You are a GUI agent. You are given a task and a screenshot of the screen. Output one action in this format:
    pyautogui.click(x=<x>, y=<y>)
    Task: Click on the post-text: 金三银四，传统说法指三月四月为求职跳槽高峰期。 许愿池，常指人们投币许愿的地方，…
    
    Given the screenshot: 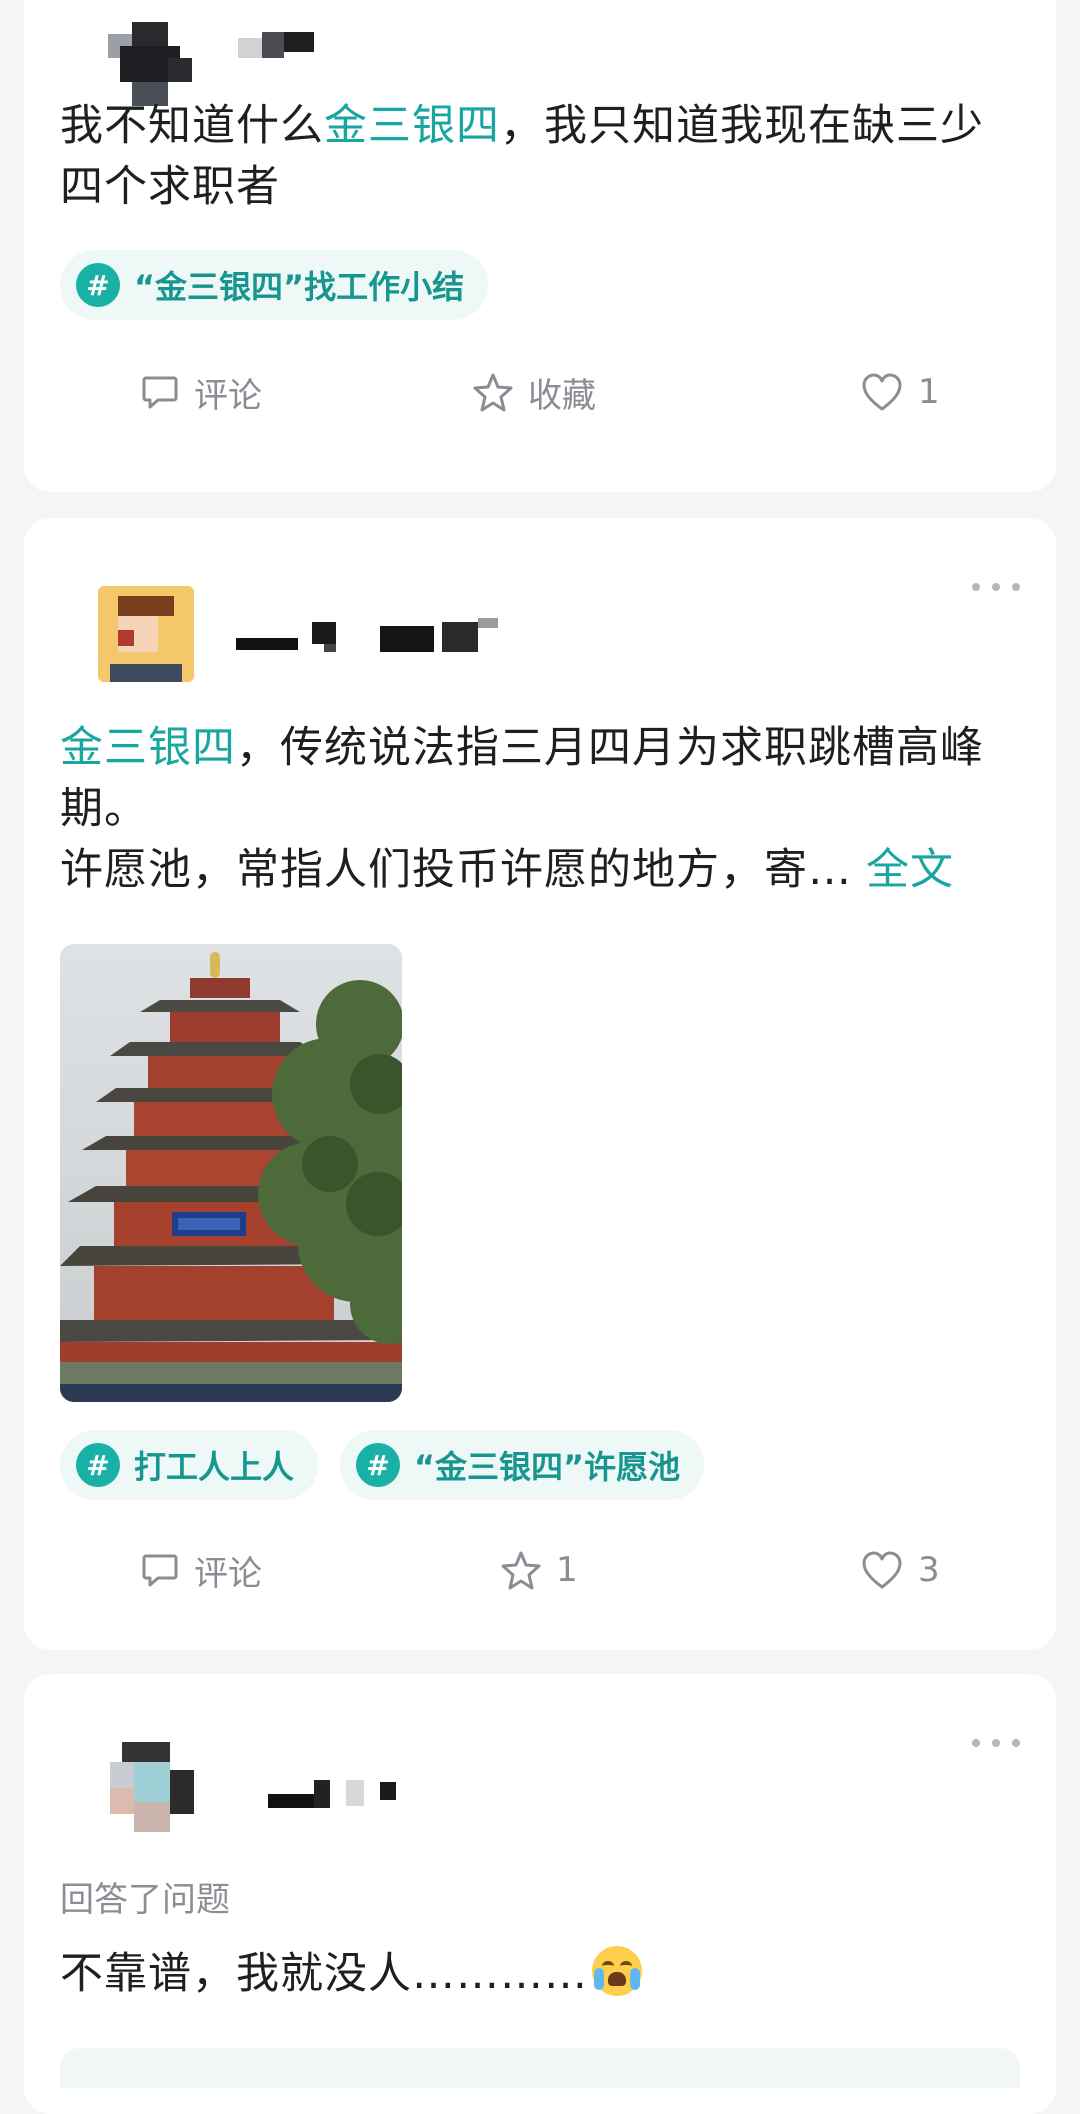 What is the action you would take?
    pyautogui.click(x=536, y=809)
    